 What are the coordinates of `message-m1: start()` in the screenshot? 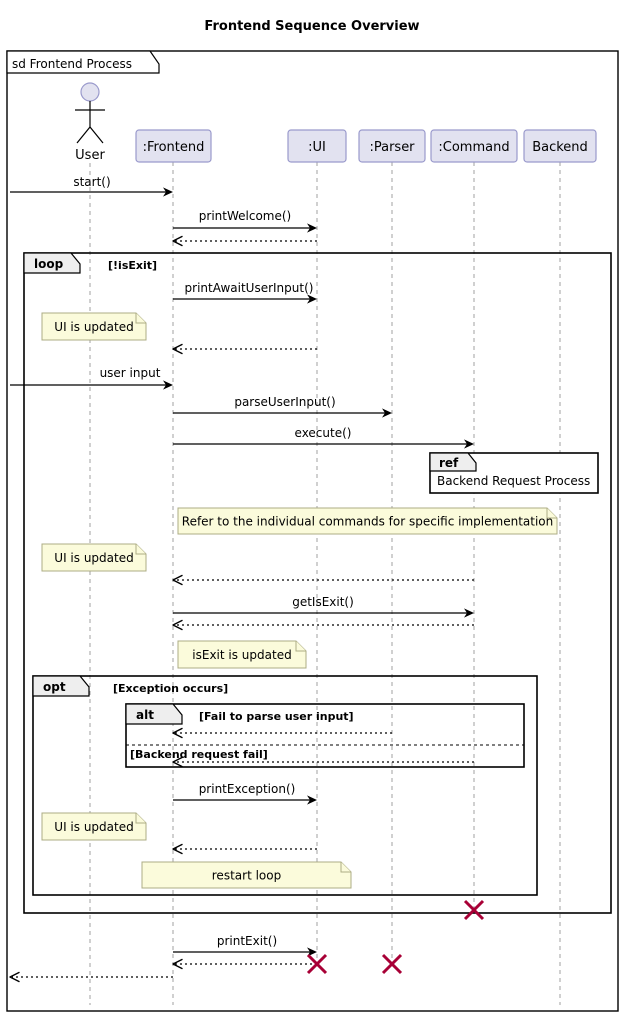 It's located at (91, 186).